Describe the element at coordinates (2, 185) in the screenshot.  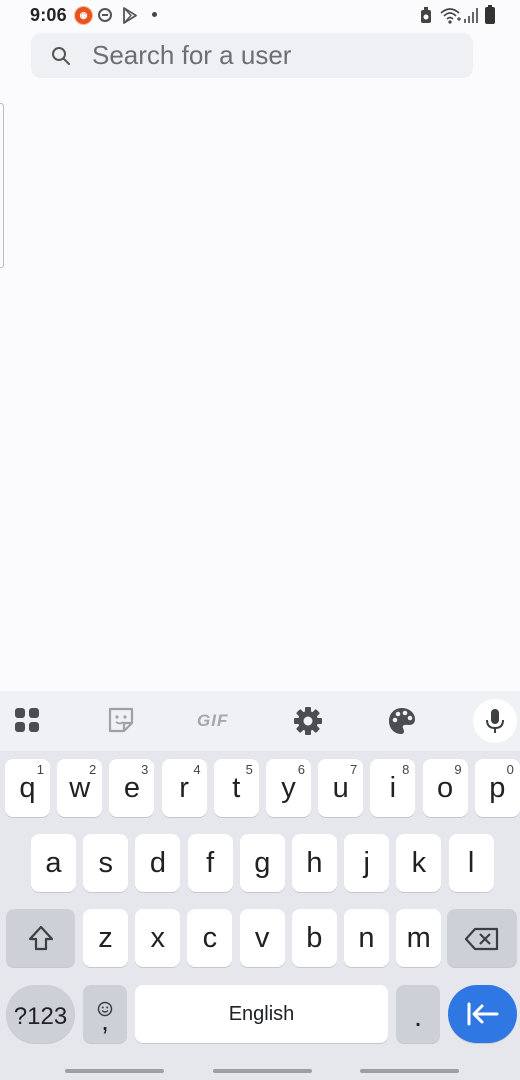
I see `scroll-indicator` at that location.